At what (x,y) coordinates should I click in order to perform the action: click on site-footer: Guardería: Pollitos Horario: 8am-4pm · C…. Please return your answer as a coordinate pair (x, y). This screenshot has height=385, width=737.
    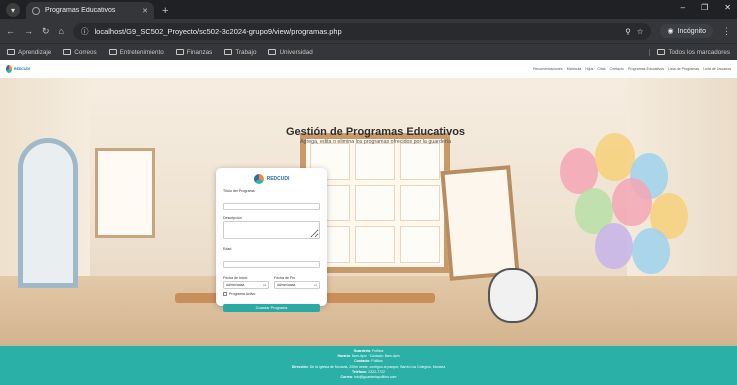
    Looking at the image, I should click on (368, 365).